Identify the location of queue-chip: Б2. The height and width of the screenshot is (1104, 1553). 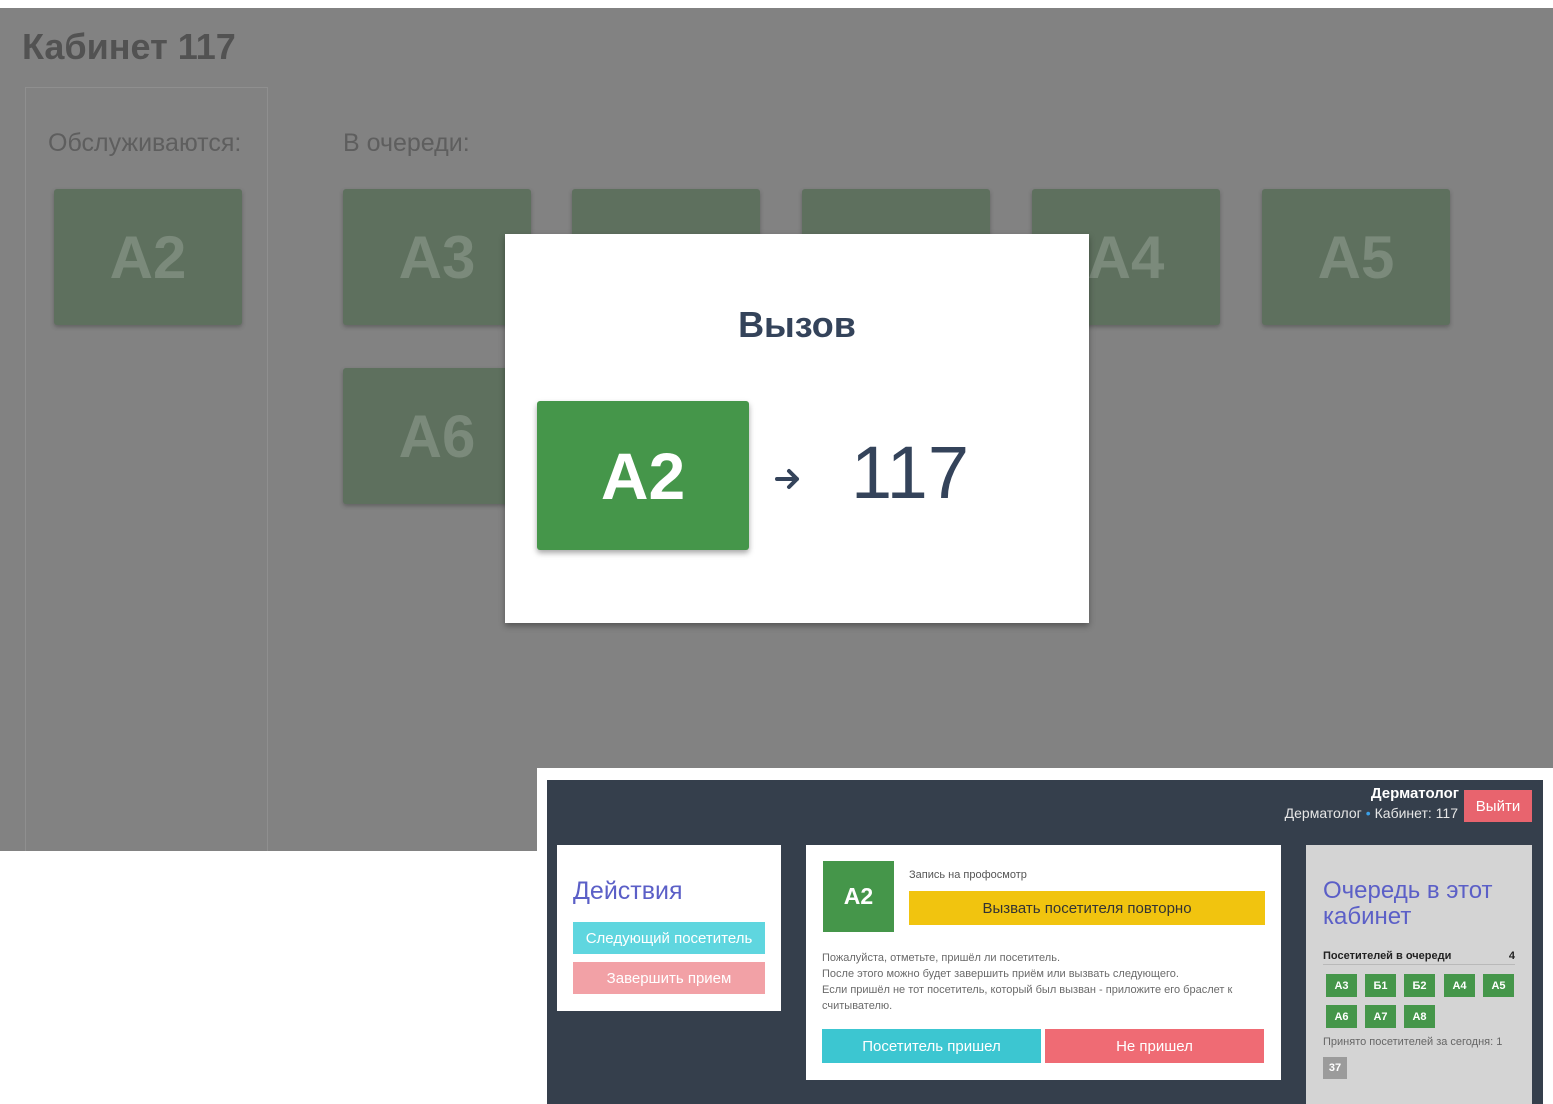
(1419, 985).